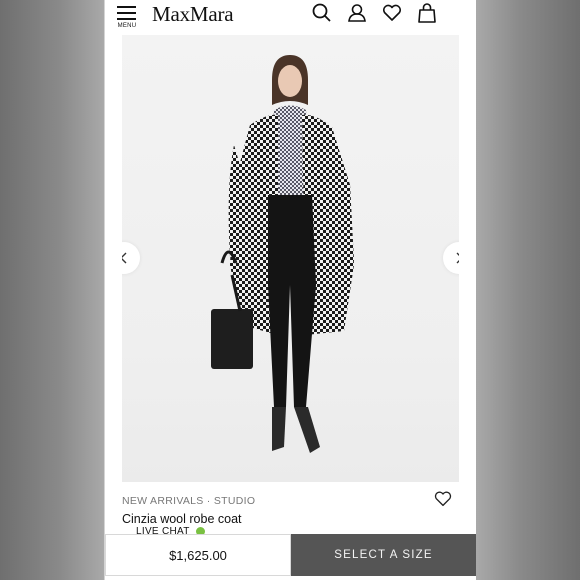  What do you see at coordinates (322, 13) in the screenshot?
I see `search-icon` at bounding box center [322, 13].